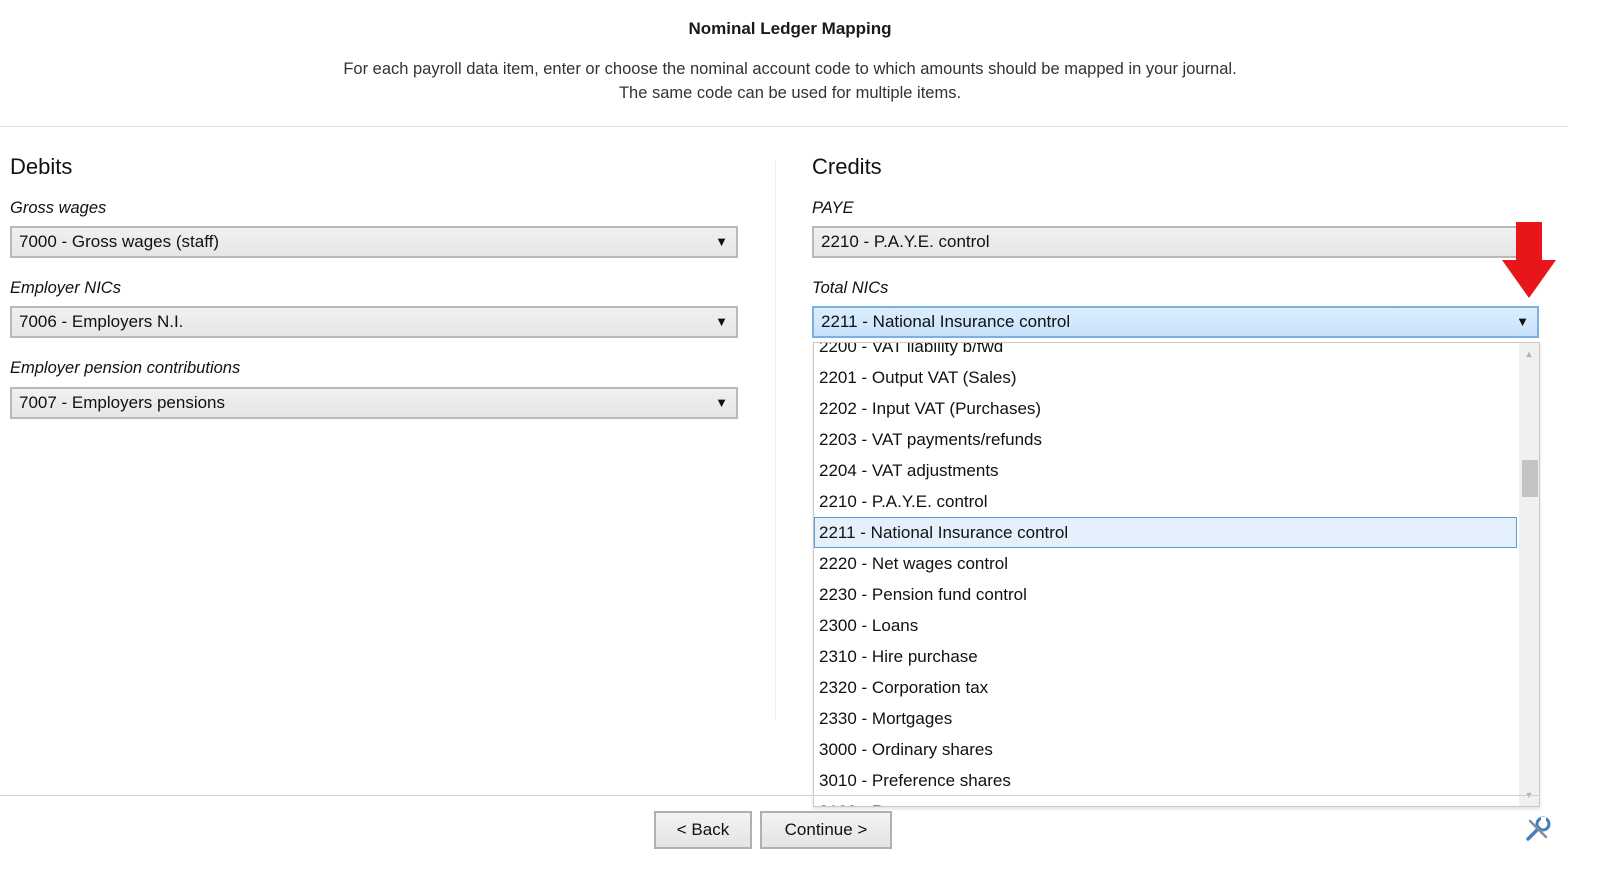 The image size is (1600, 875). What do you see at coordinates (122, 402) in the screenshot?
I see `employer-pension-value: 7007 - Employers pensions` at bounding box center [122, 402].